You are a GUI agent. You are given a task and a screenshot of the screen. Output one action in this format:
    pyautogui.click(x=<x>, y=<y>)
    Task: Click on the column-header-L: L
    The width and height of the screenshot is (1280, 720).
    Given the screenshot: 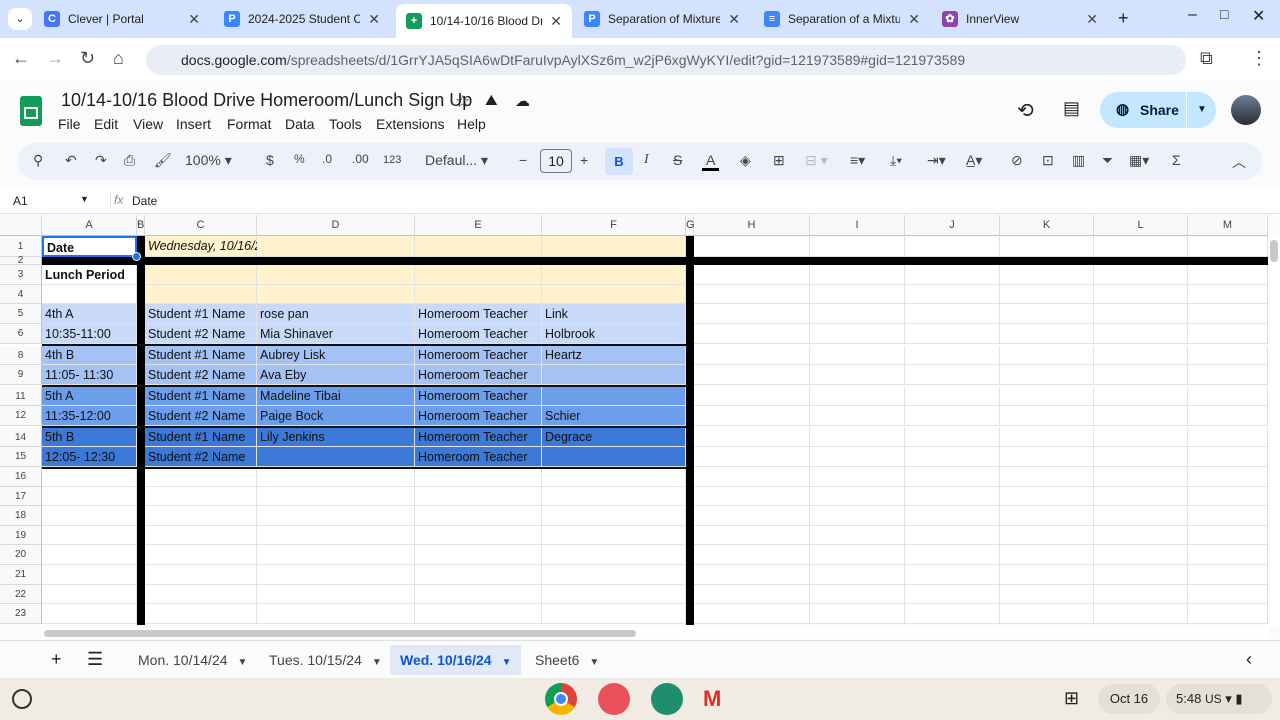 What is the action you would take?
    pyautogui.click(x=1141, y=225)
    